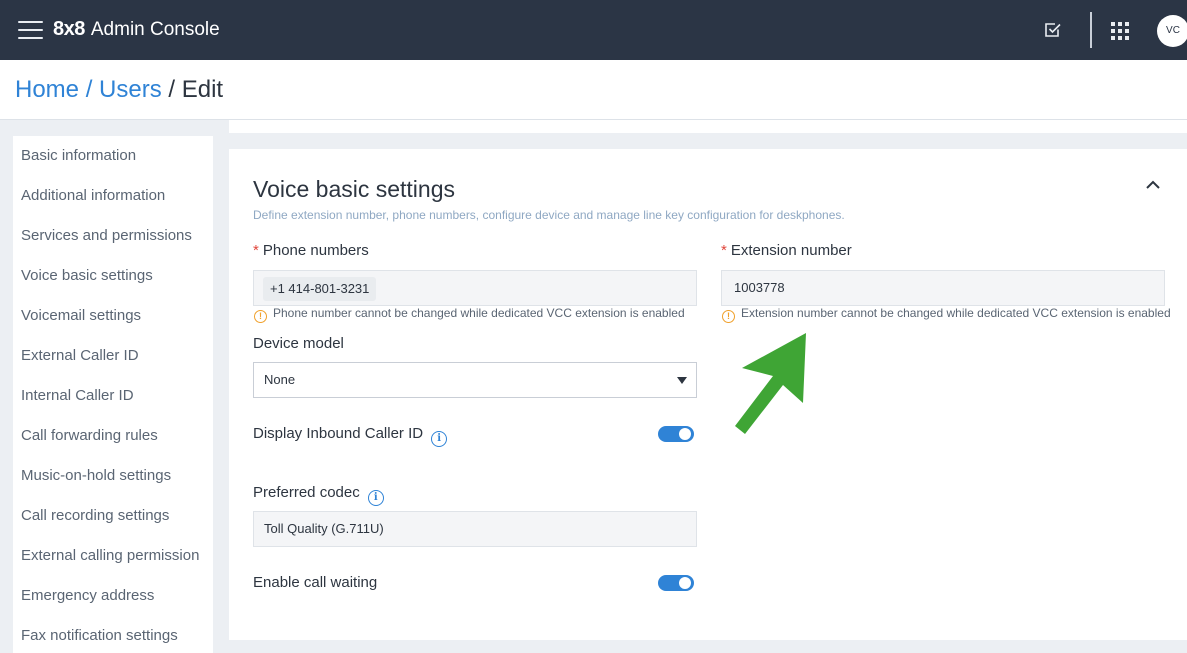 Image resolution: width=1187 pixels, height=653 pixels. I want to click on sidebar-item-external-calling-permission: External calling permission, so click(110, 555).